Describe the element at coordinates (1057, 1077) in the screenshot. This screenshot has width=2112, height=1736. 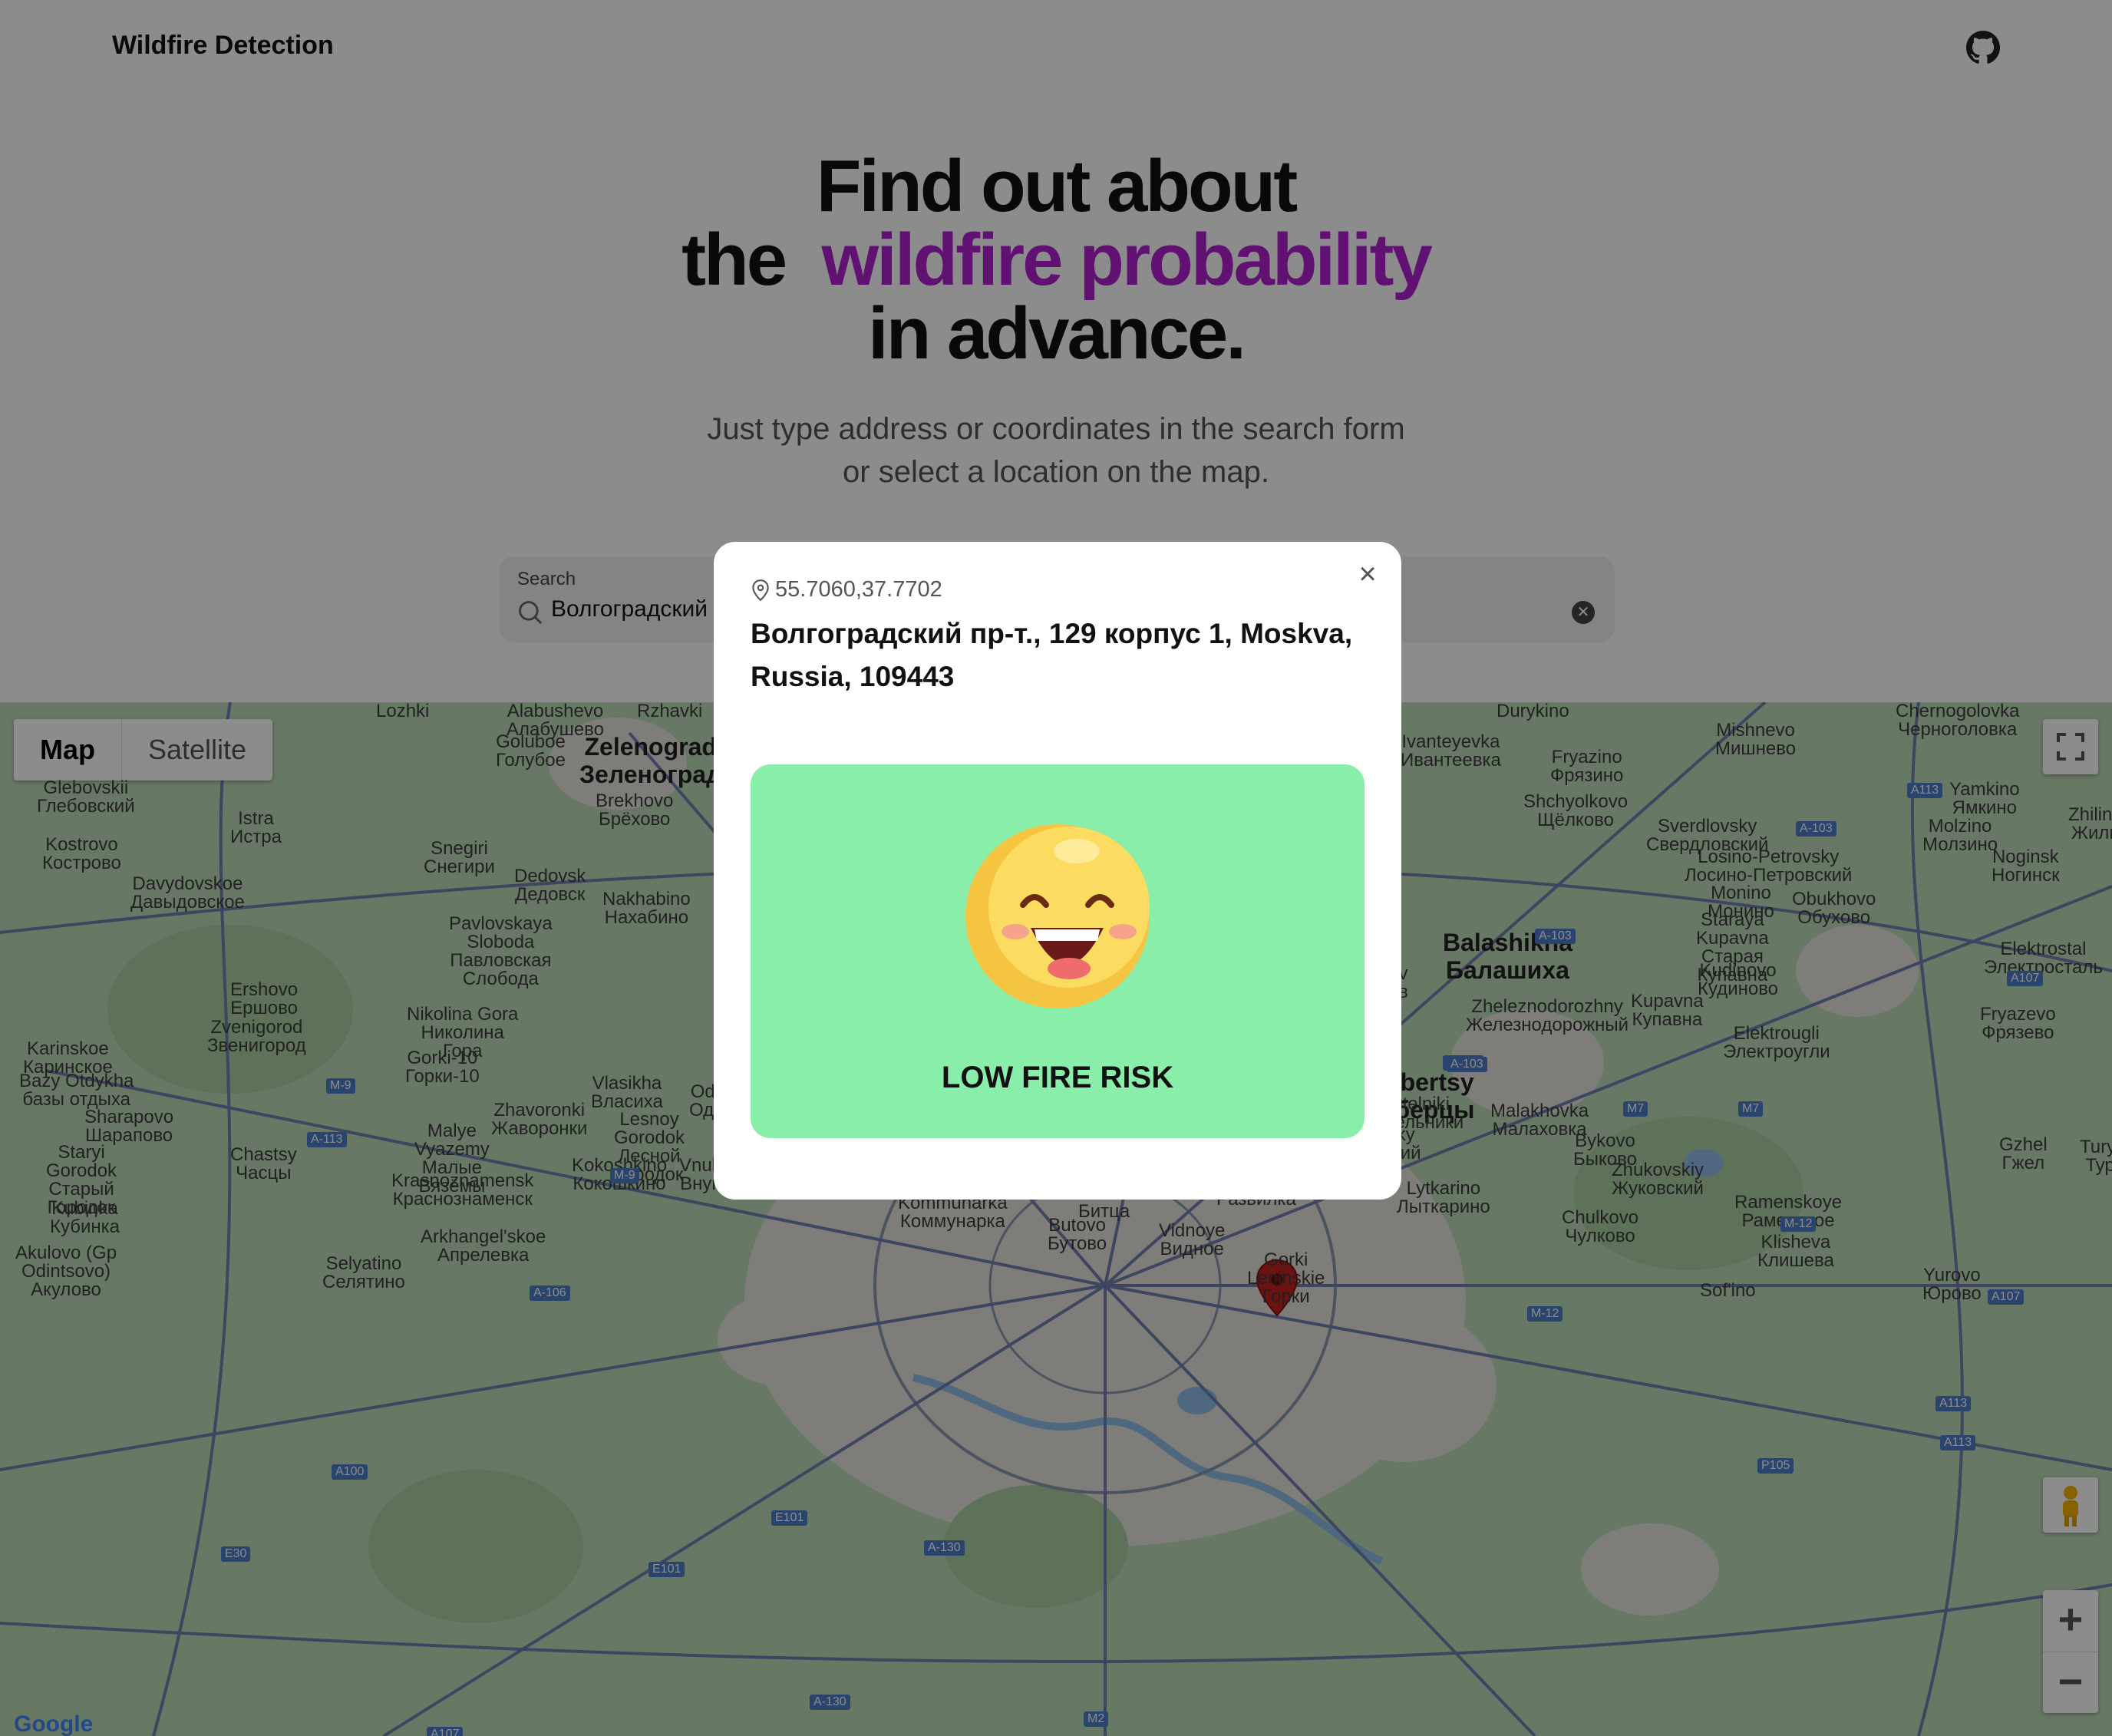
I see `risk-level-label: LOW FIRE RISK` at that location.